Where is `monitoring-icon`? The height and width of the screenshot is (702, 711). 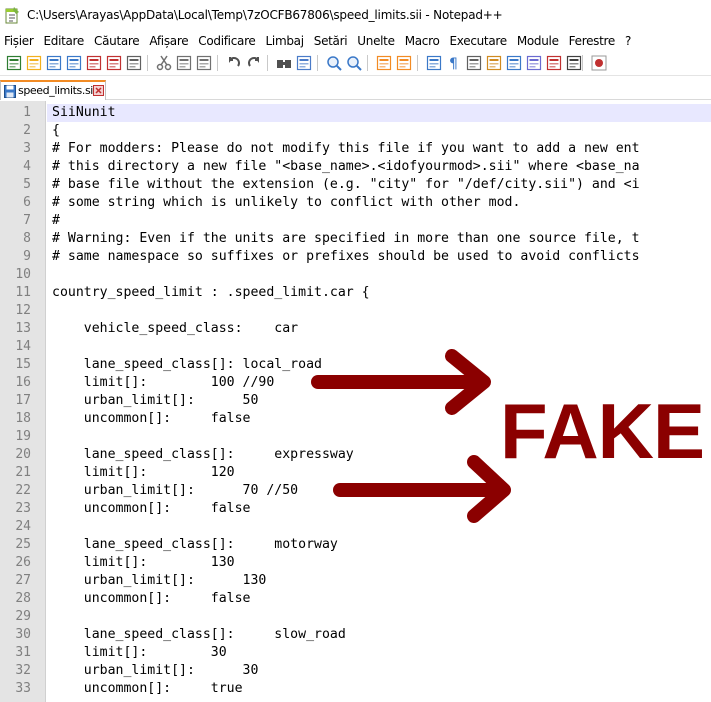 monitoring-icon is located at coordinates (574, 63).